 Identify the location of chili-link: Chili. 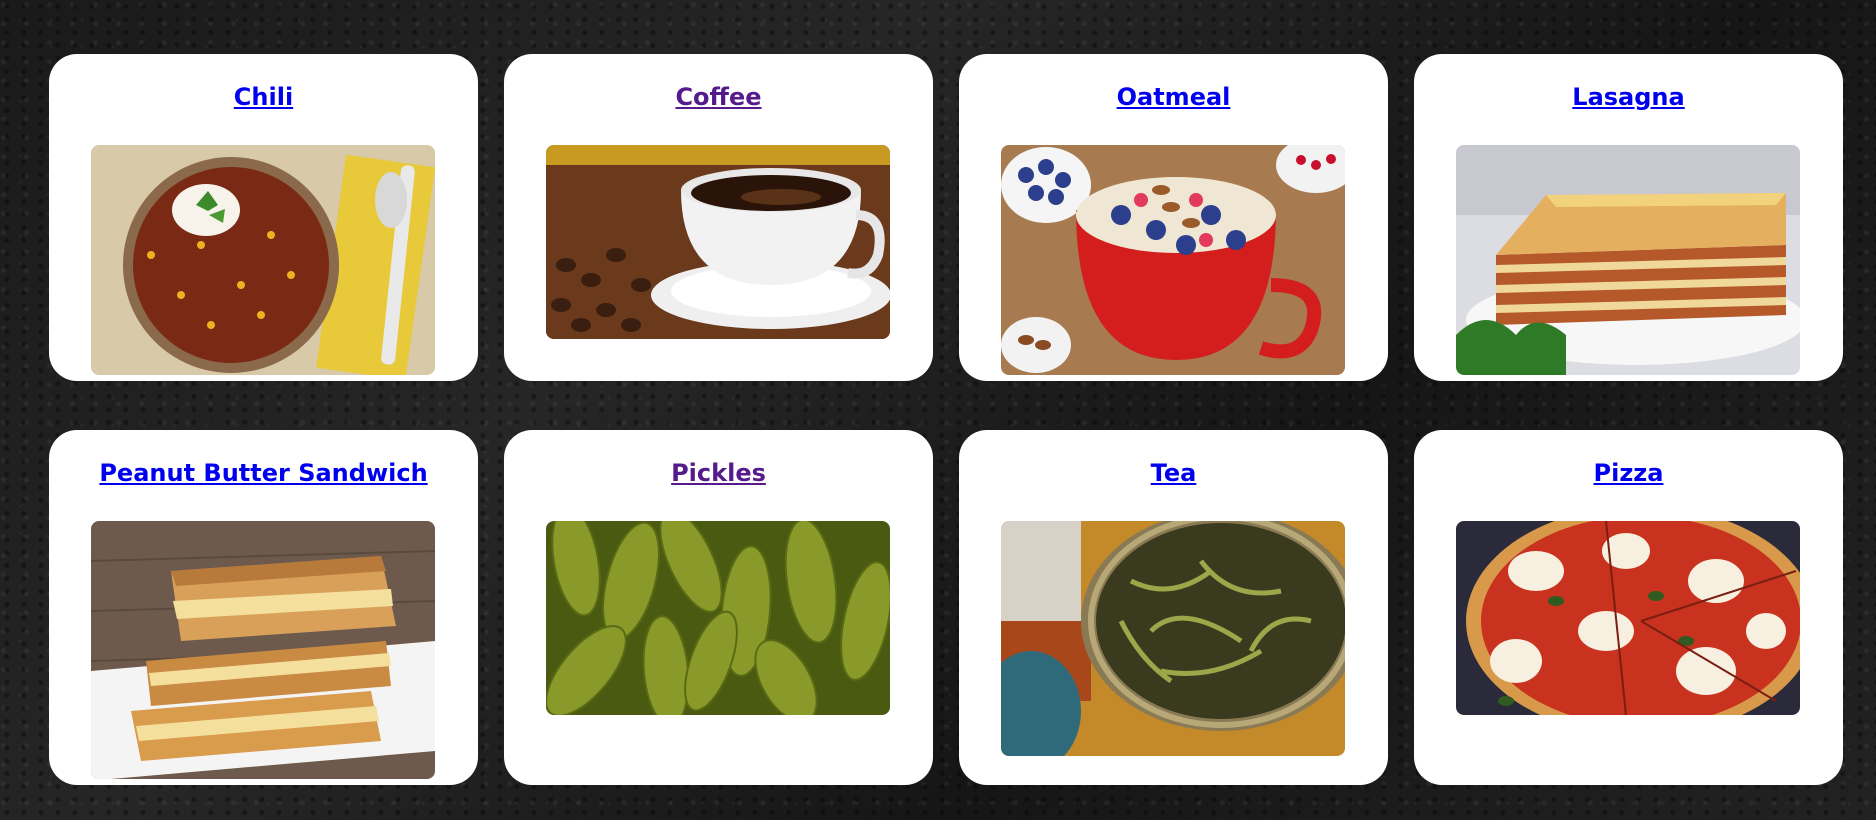
(263, 97).